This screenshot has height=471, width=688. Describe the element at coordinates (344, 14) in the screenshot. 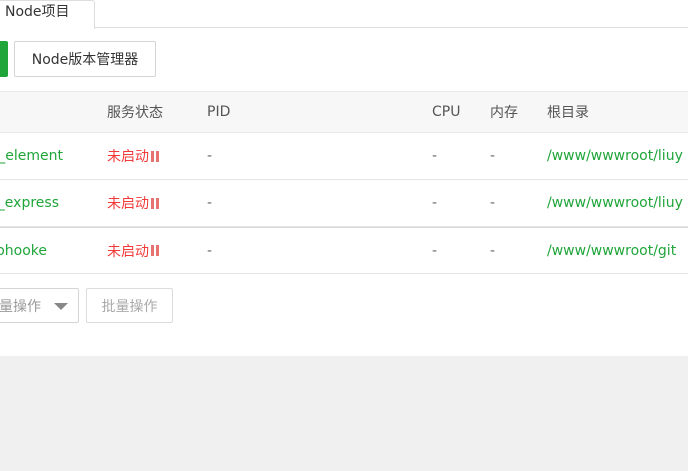

I see `tab-bar: Node项目` at that location.